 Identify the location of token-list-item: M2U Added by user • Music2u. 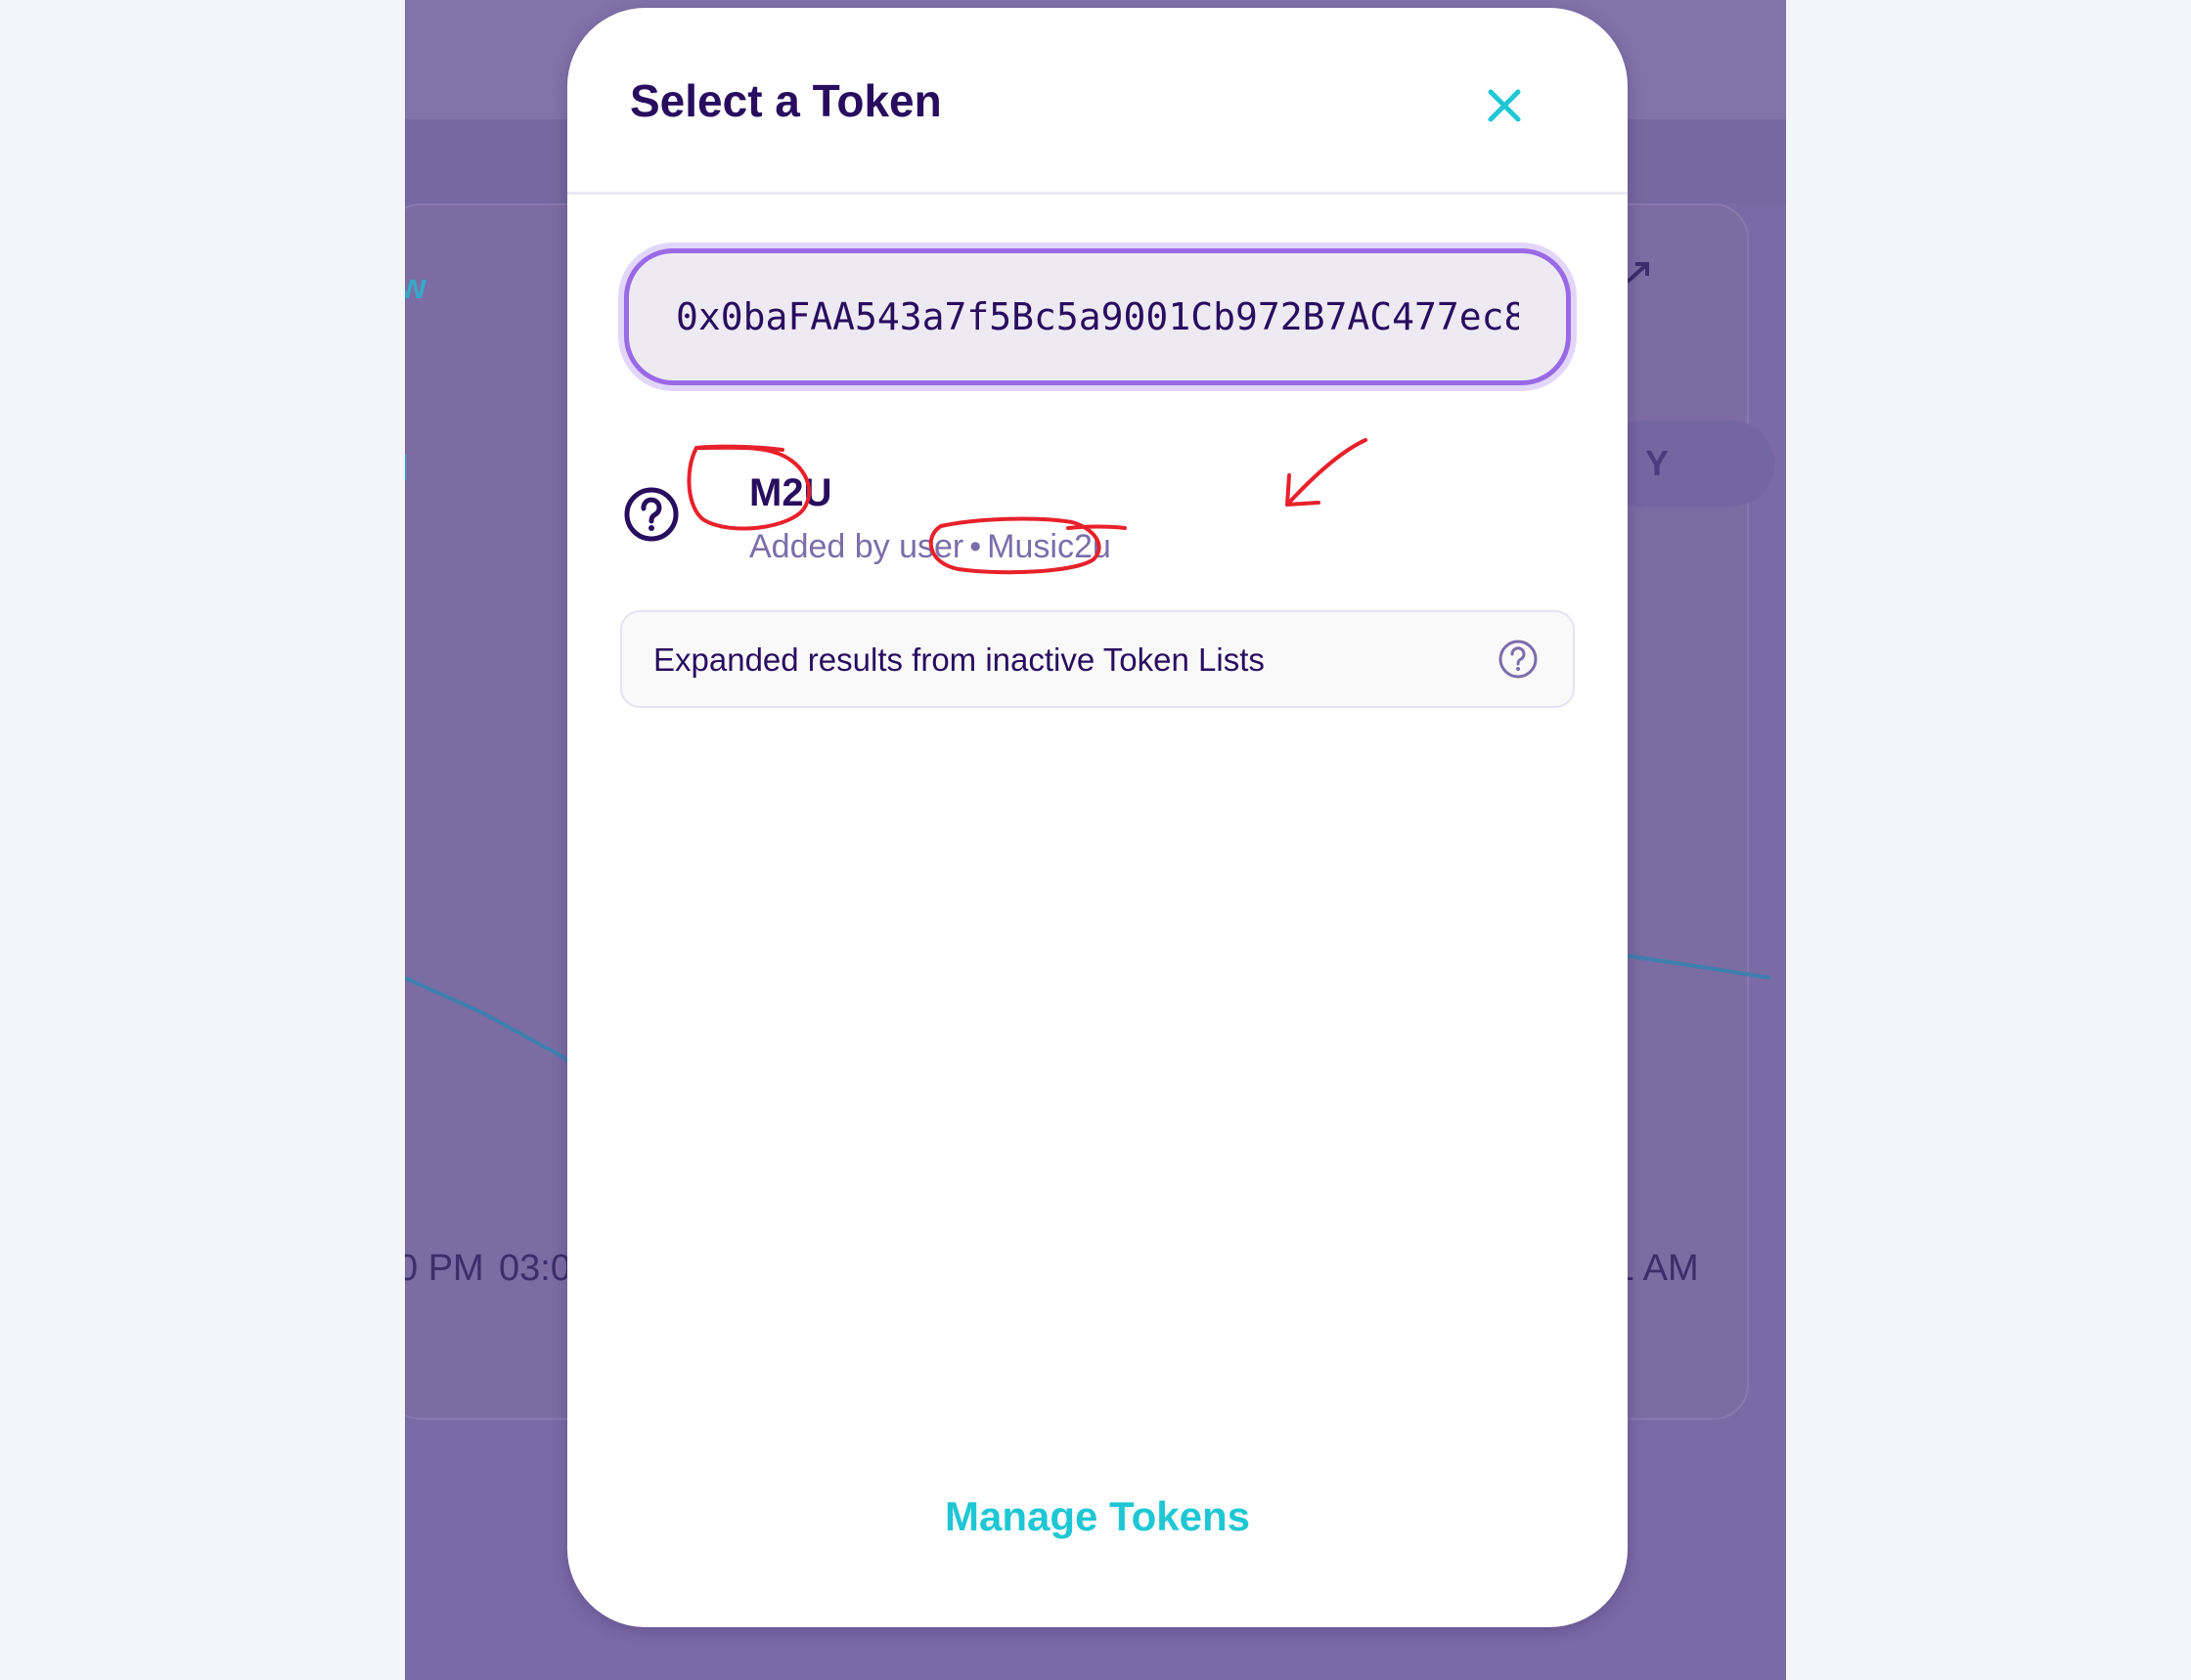
(1099, 509).